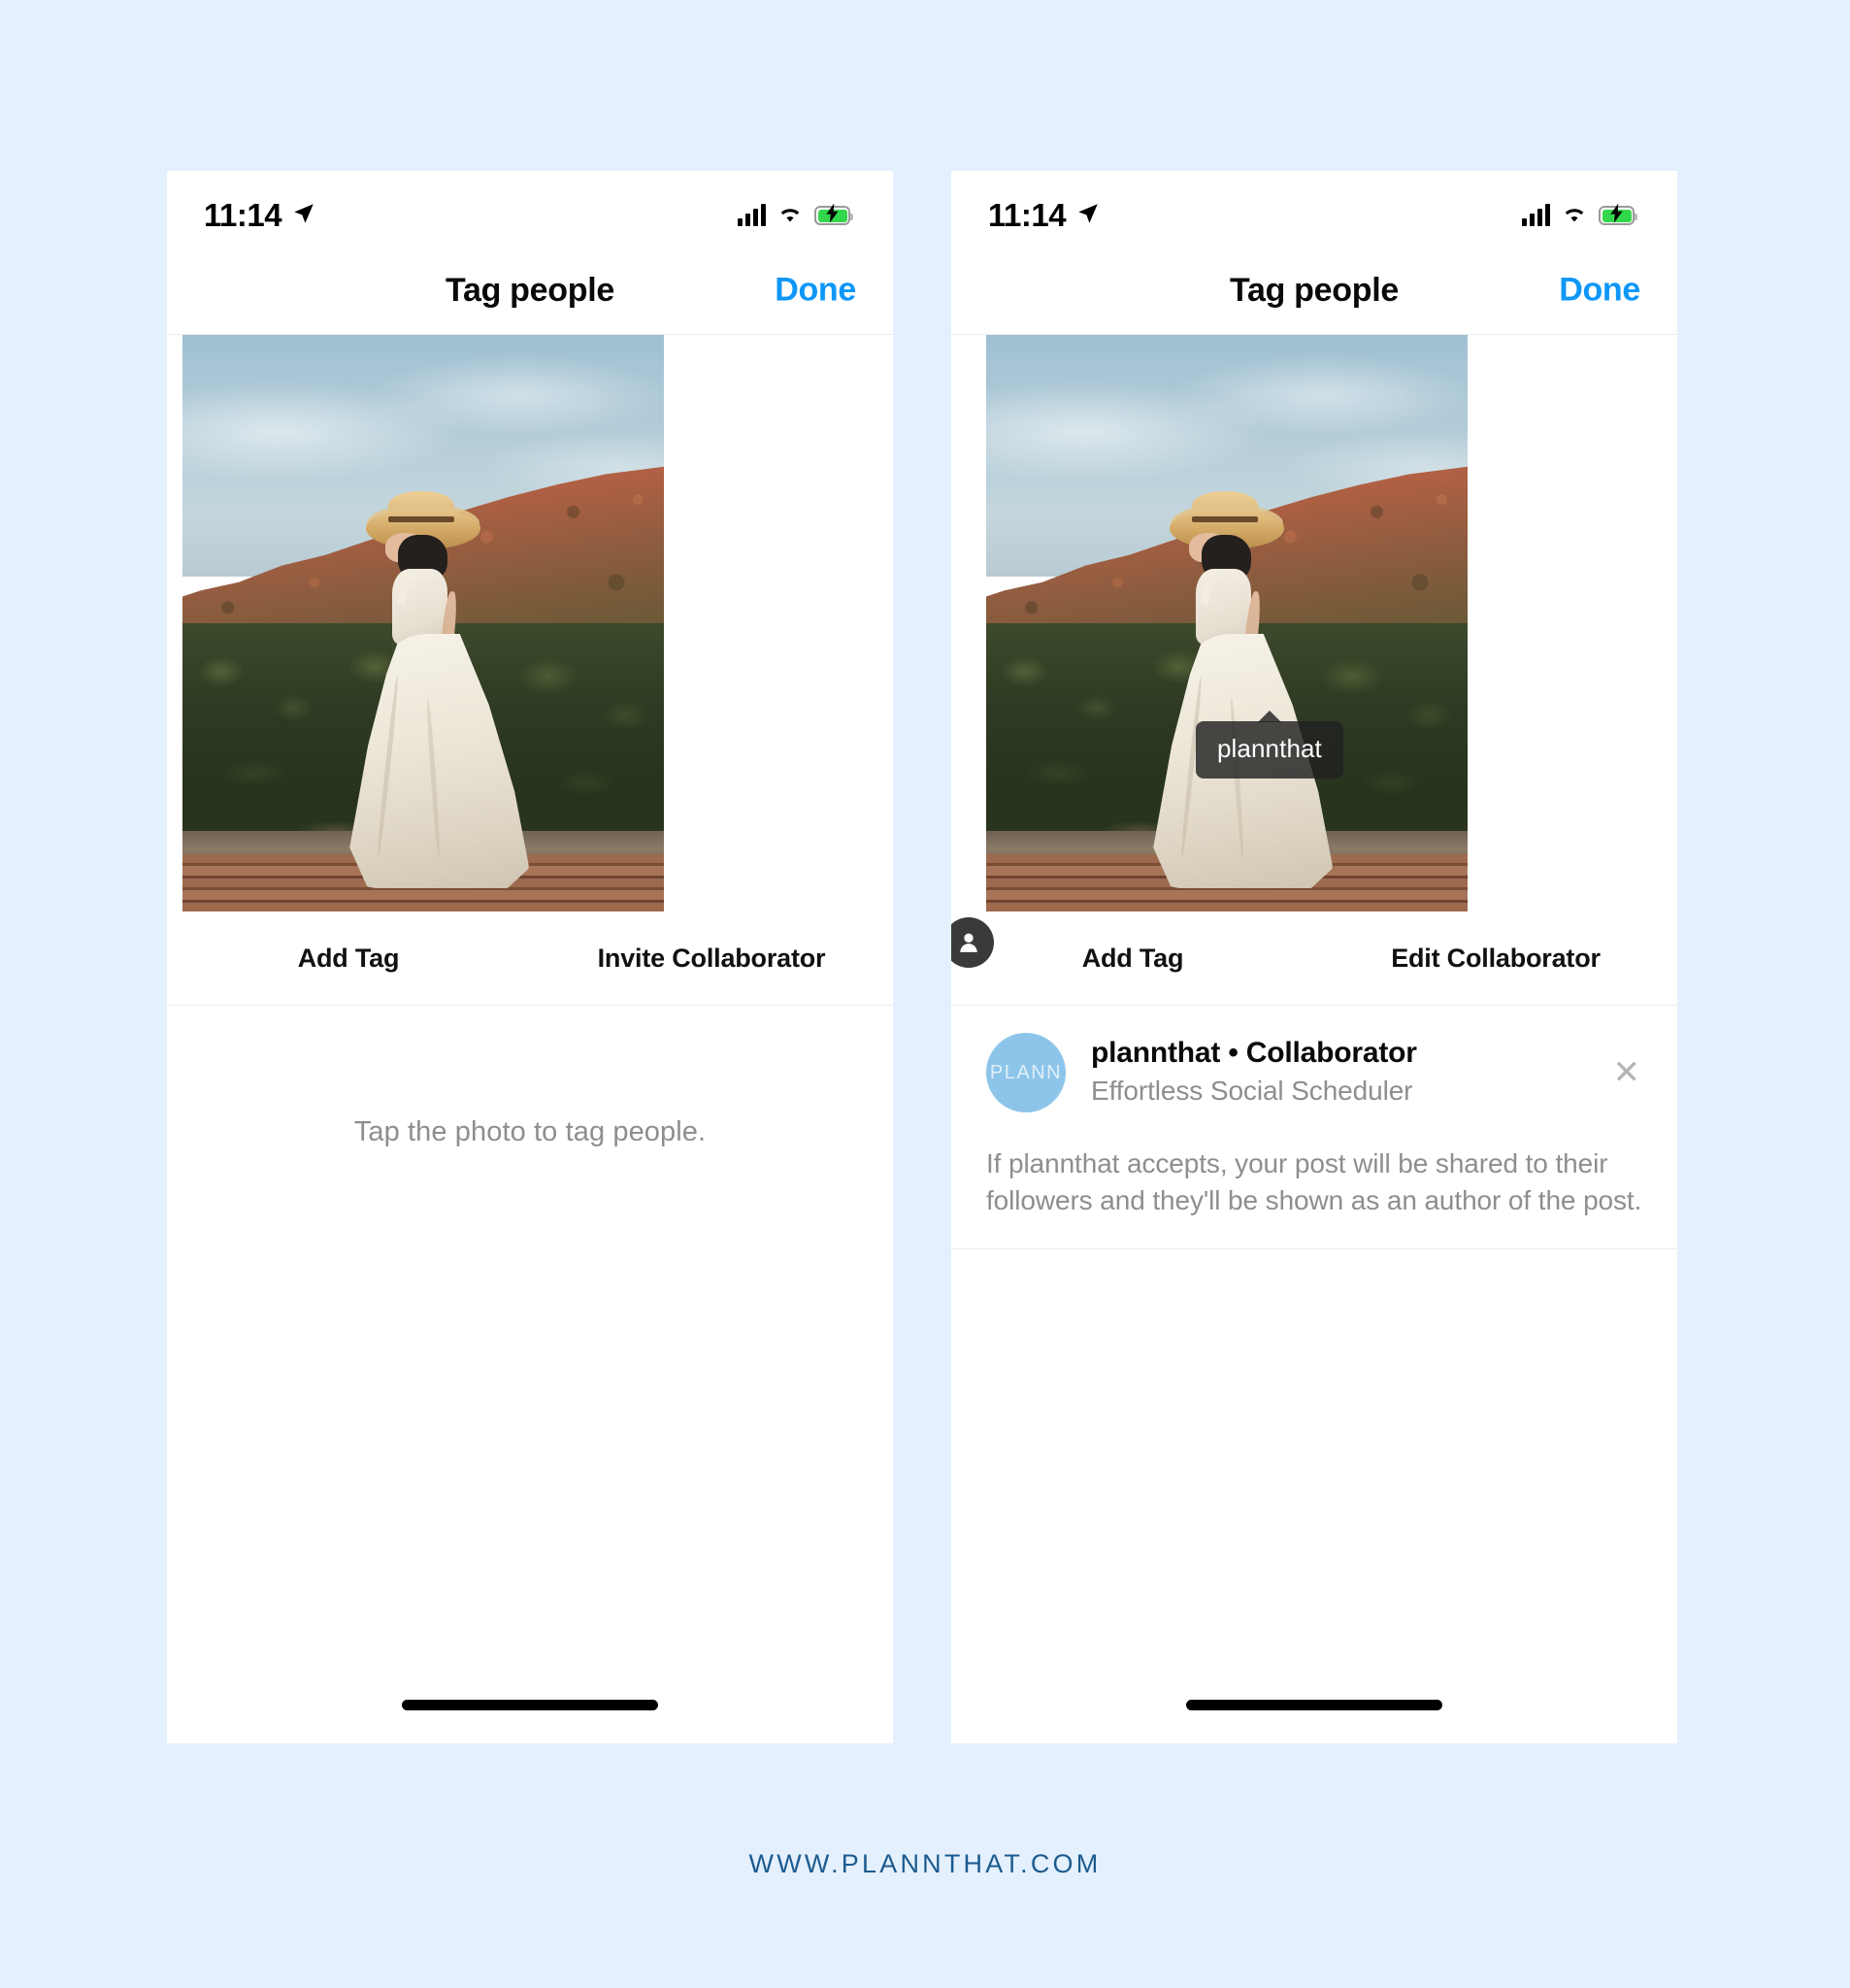 Image resolution: width=1850 pixels, height=1988 pixels. Describe the element at coordinates (1254, 1053) in the screenshot. I see `collaborator-name: plannthat • Collaborator` at that location.